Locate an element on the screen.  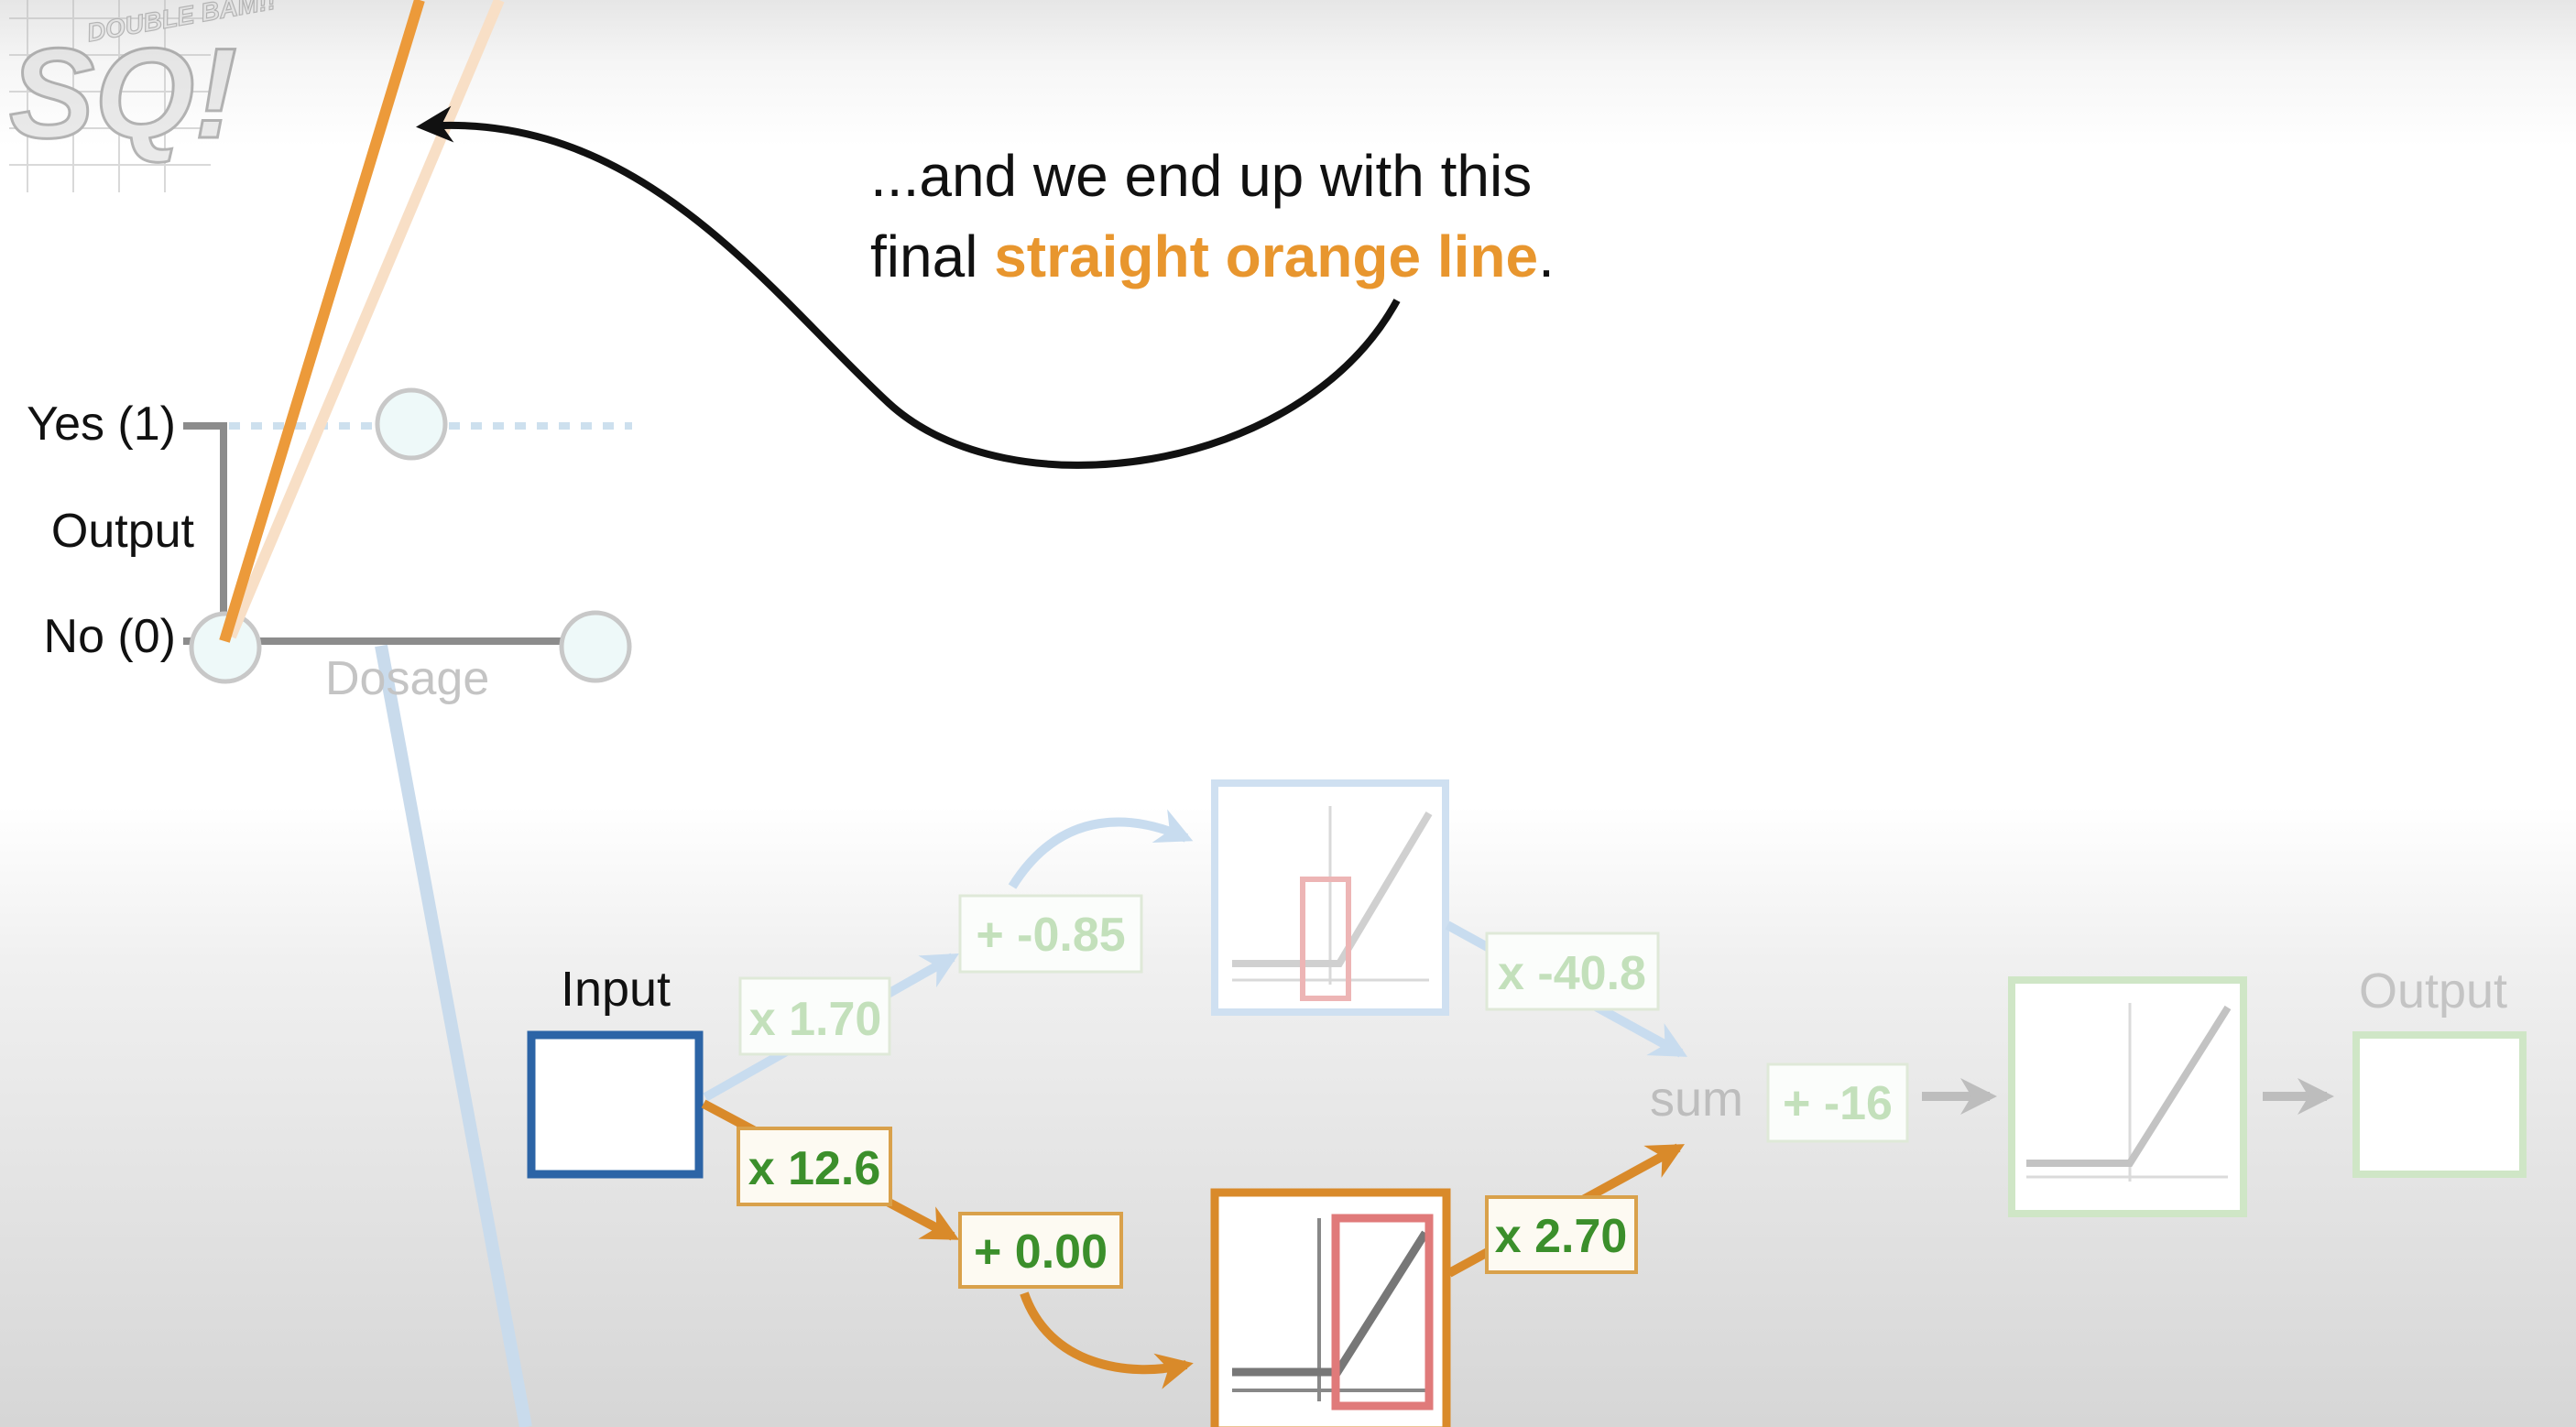
straight-orange-line is located at coordinates (322, 321).